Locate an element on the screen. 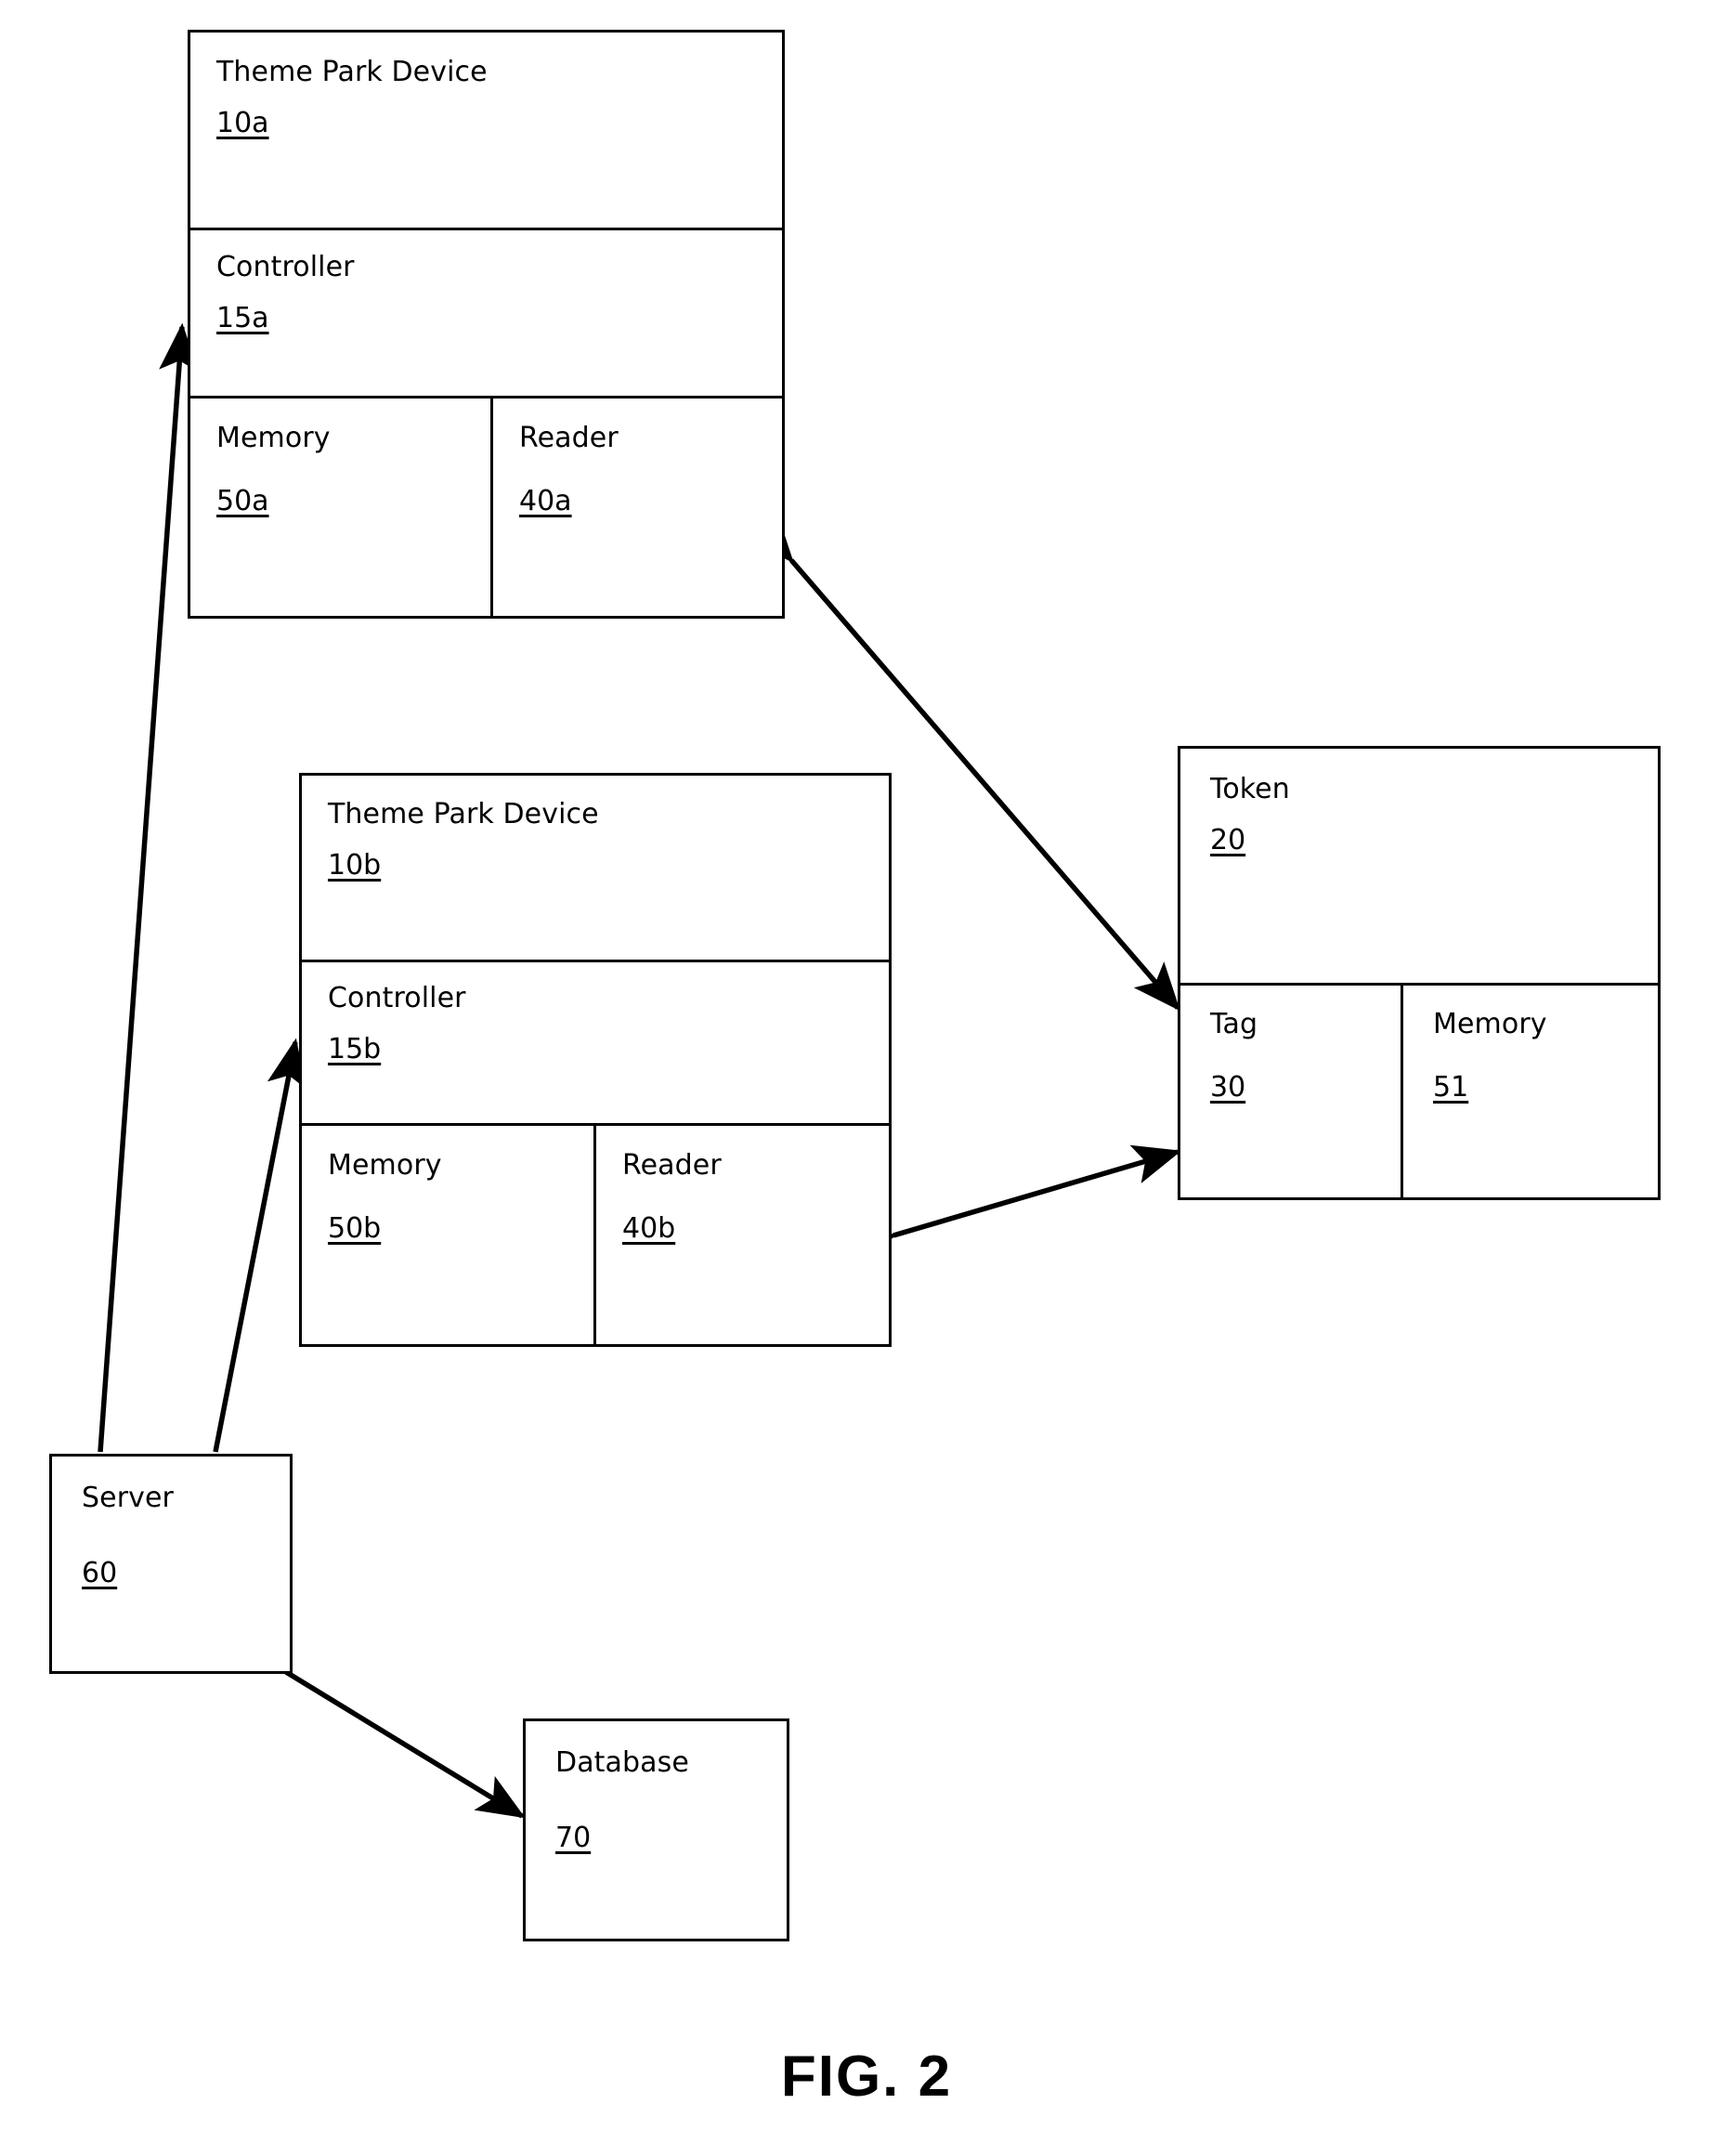  device-b-ref: 10b is located at coordinates (355, 865).